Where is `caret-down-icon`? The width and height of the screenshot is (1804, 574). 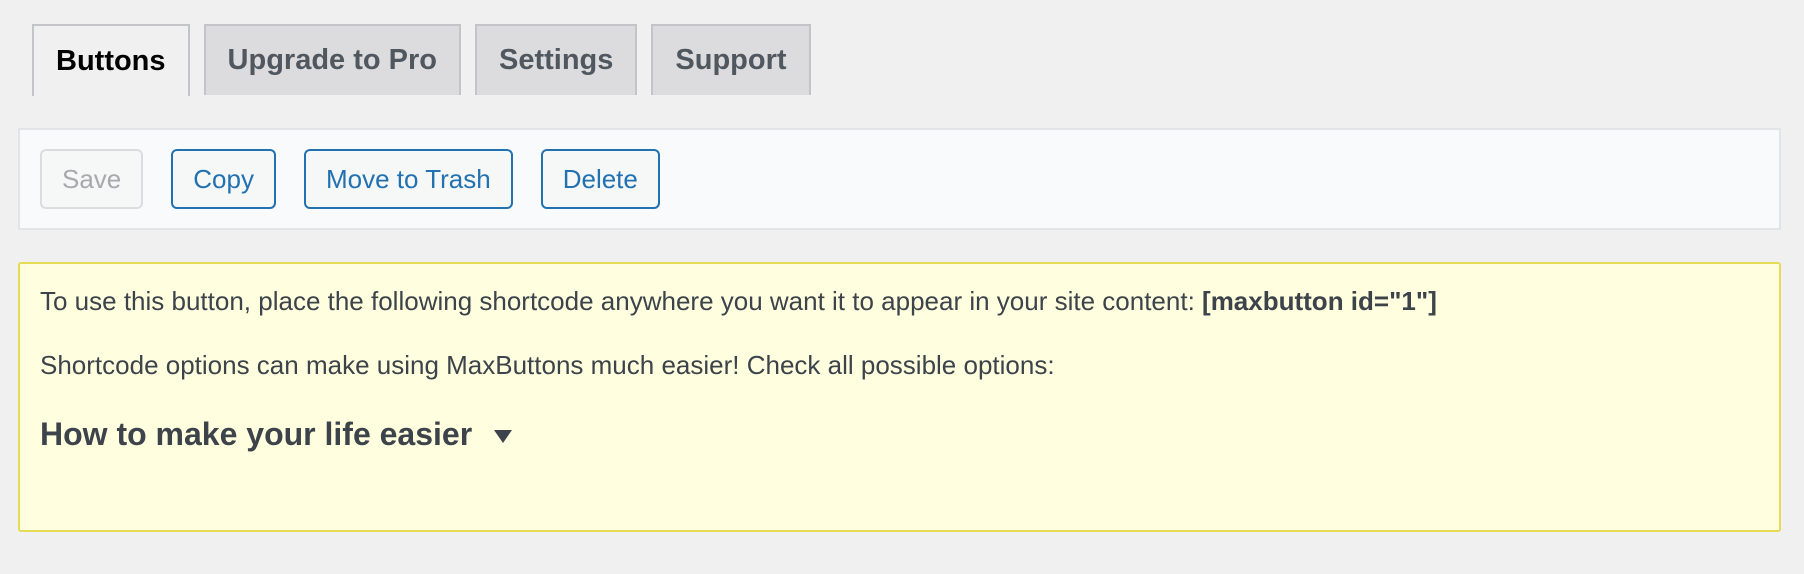 caret-down-icon is located at coordinates (503, 436).